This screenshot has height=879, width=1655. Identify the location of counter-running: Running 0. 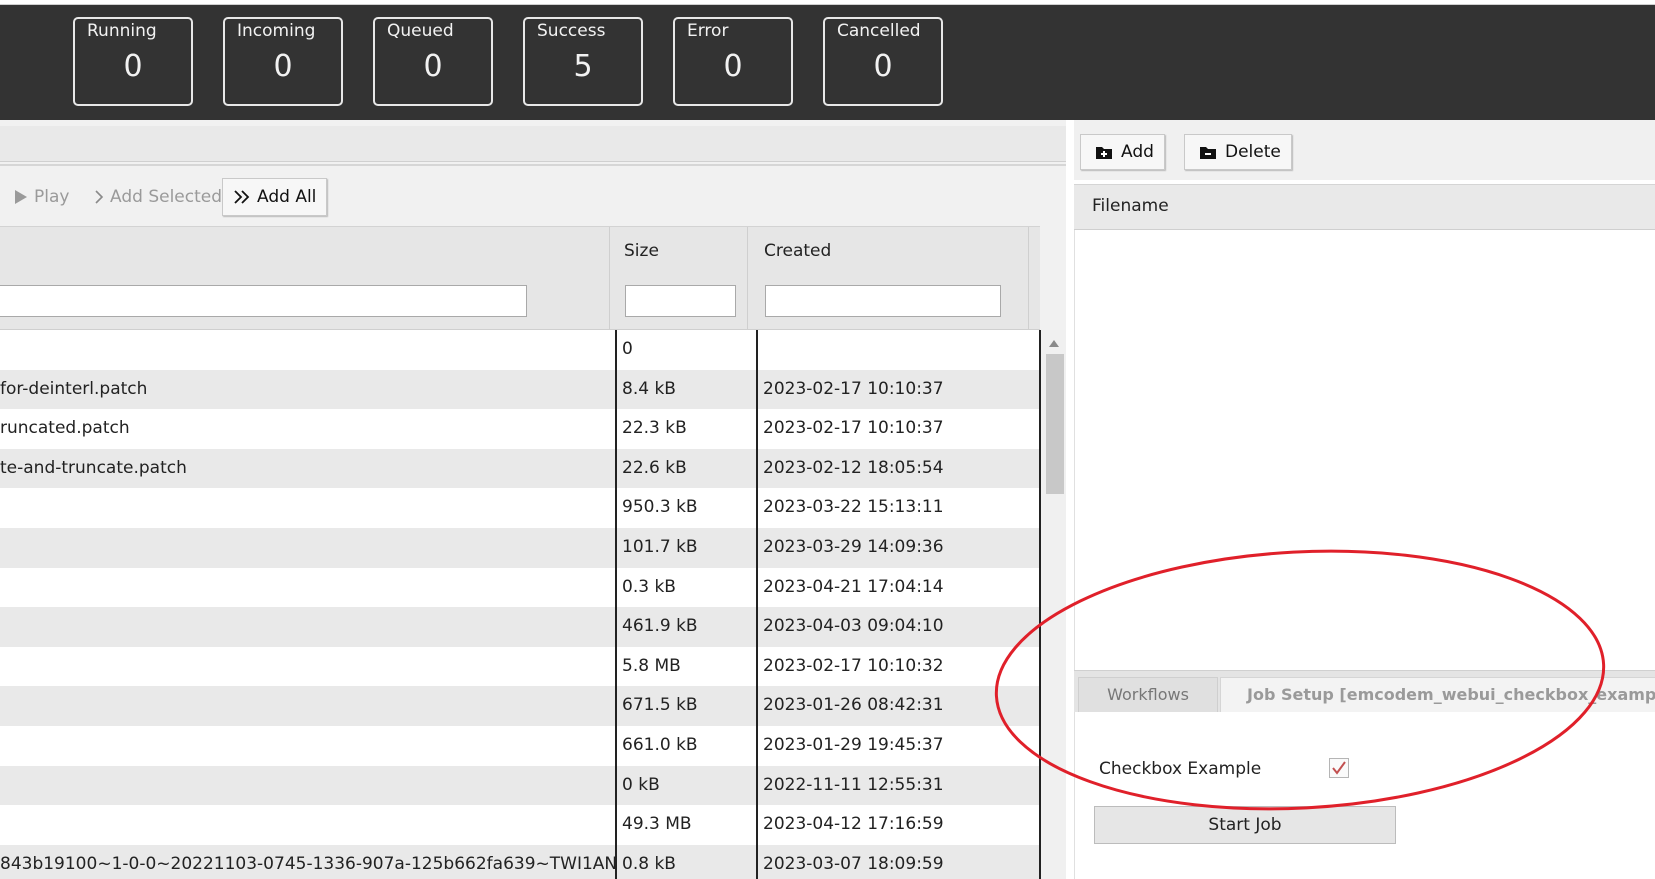
(133, 61).